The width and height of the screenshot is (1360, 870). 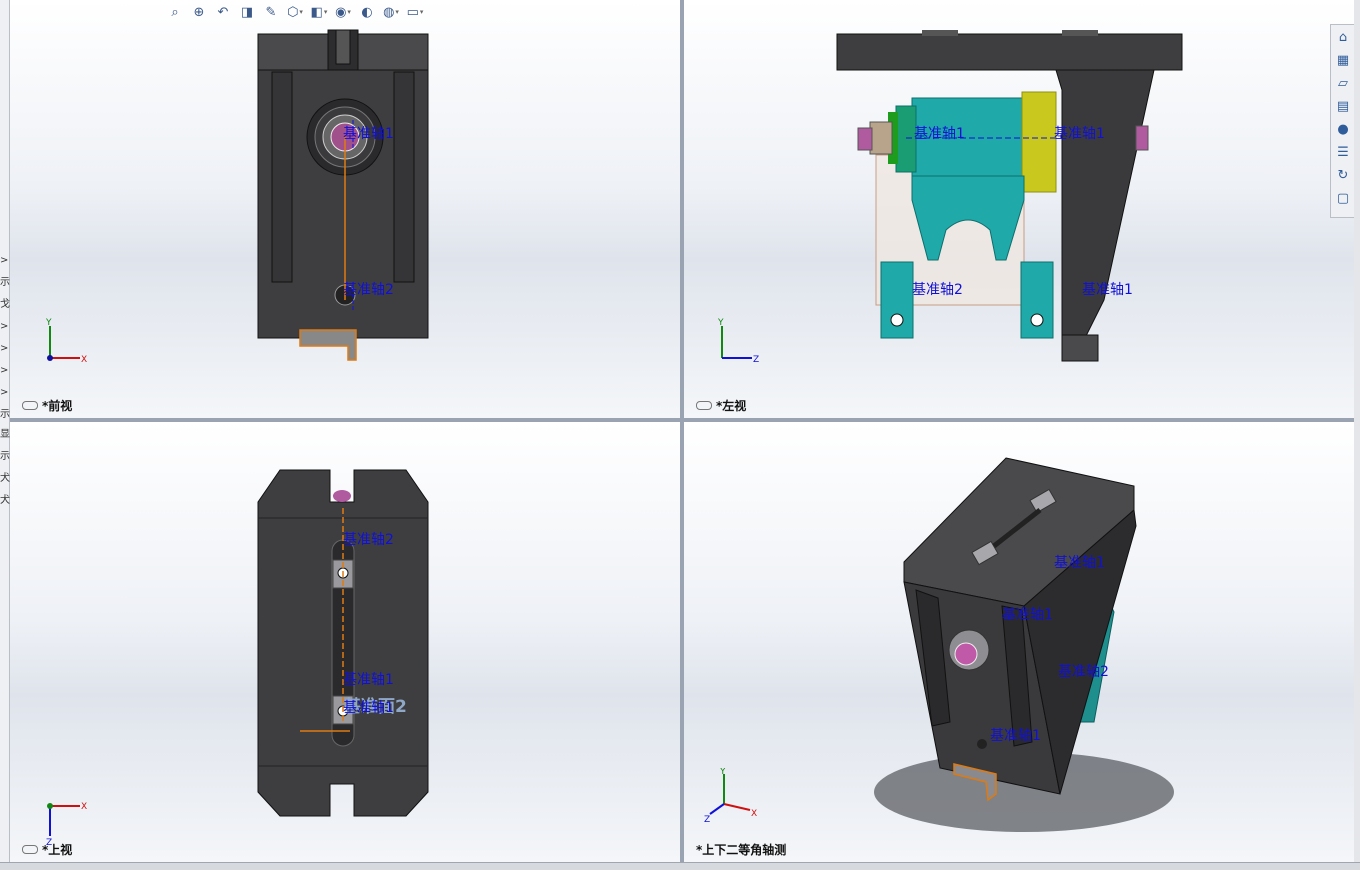 I want to click on front-triad-x: X, so click(x=84, y=360).